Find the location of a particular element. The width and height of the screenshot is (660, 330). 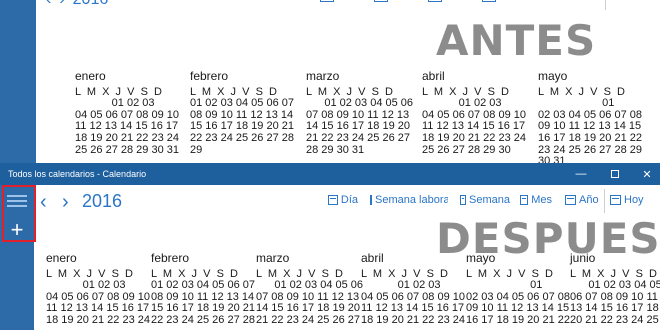

minimize-icon: — is located at coordinates (581, 174).